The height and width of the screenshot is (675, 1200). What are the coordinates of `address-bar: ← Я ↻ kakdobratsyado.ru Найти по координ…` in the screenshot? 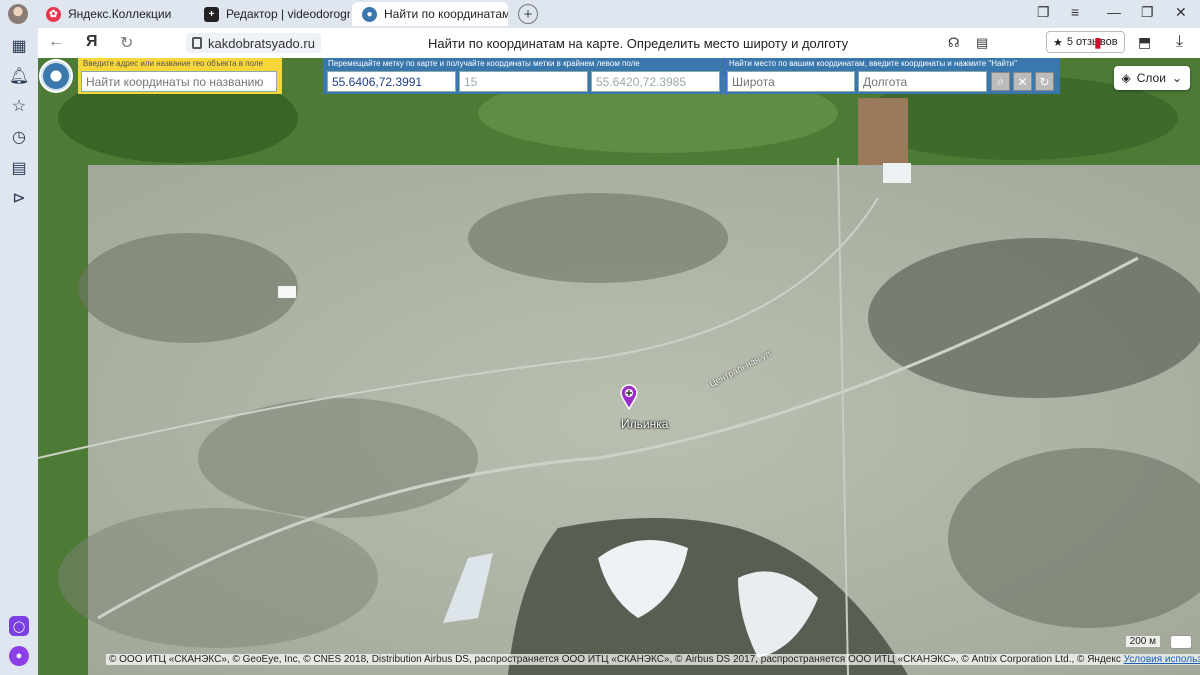 It's located at (619, 43).